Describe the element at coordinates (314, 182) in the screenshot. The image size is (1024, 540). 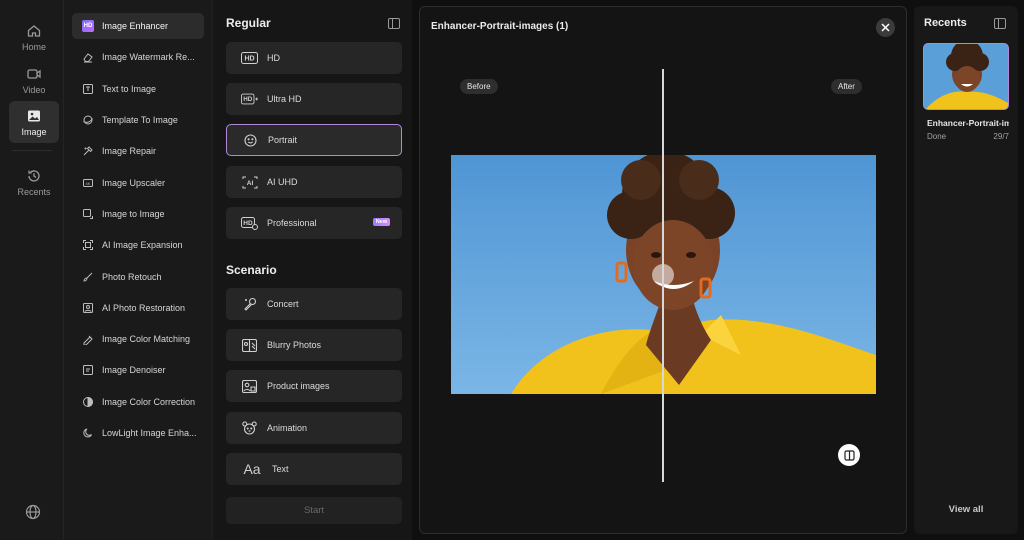
I see `option-ai-uhd: AI AI UHD` at that location.